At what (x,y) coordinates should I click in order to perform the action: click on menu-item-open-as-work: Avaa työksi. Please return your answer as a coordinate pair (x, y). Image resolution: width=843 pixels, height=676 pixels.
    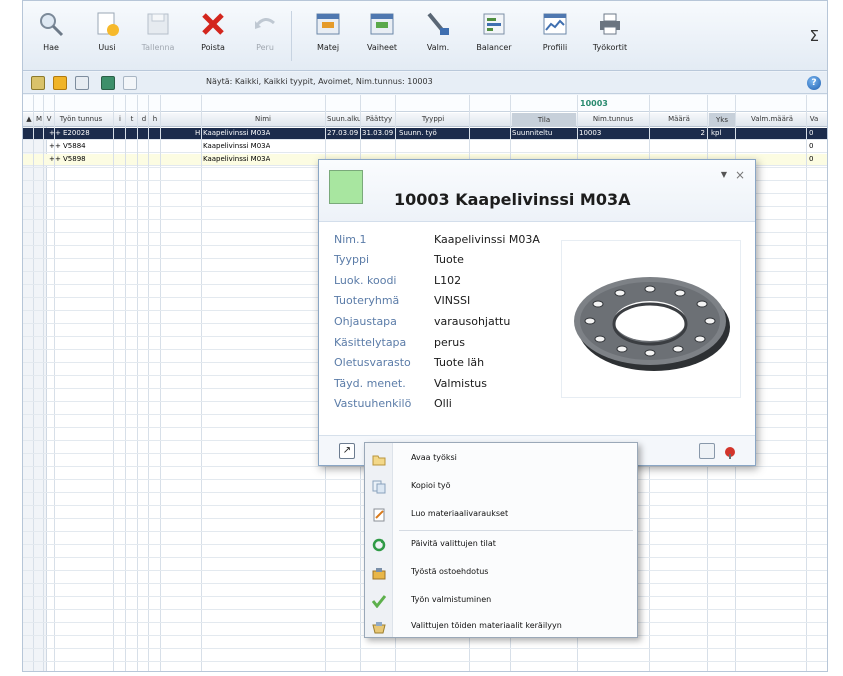
    Looking at the image, I should click on (501, 458).